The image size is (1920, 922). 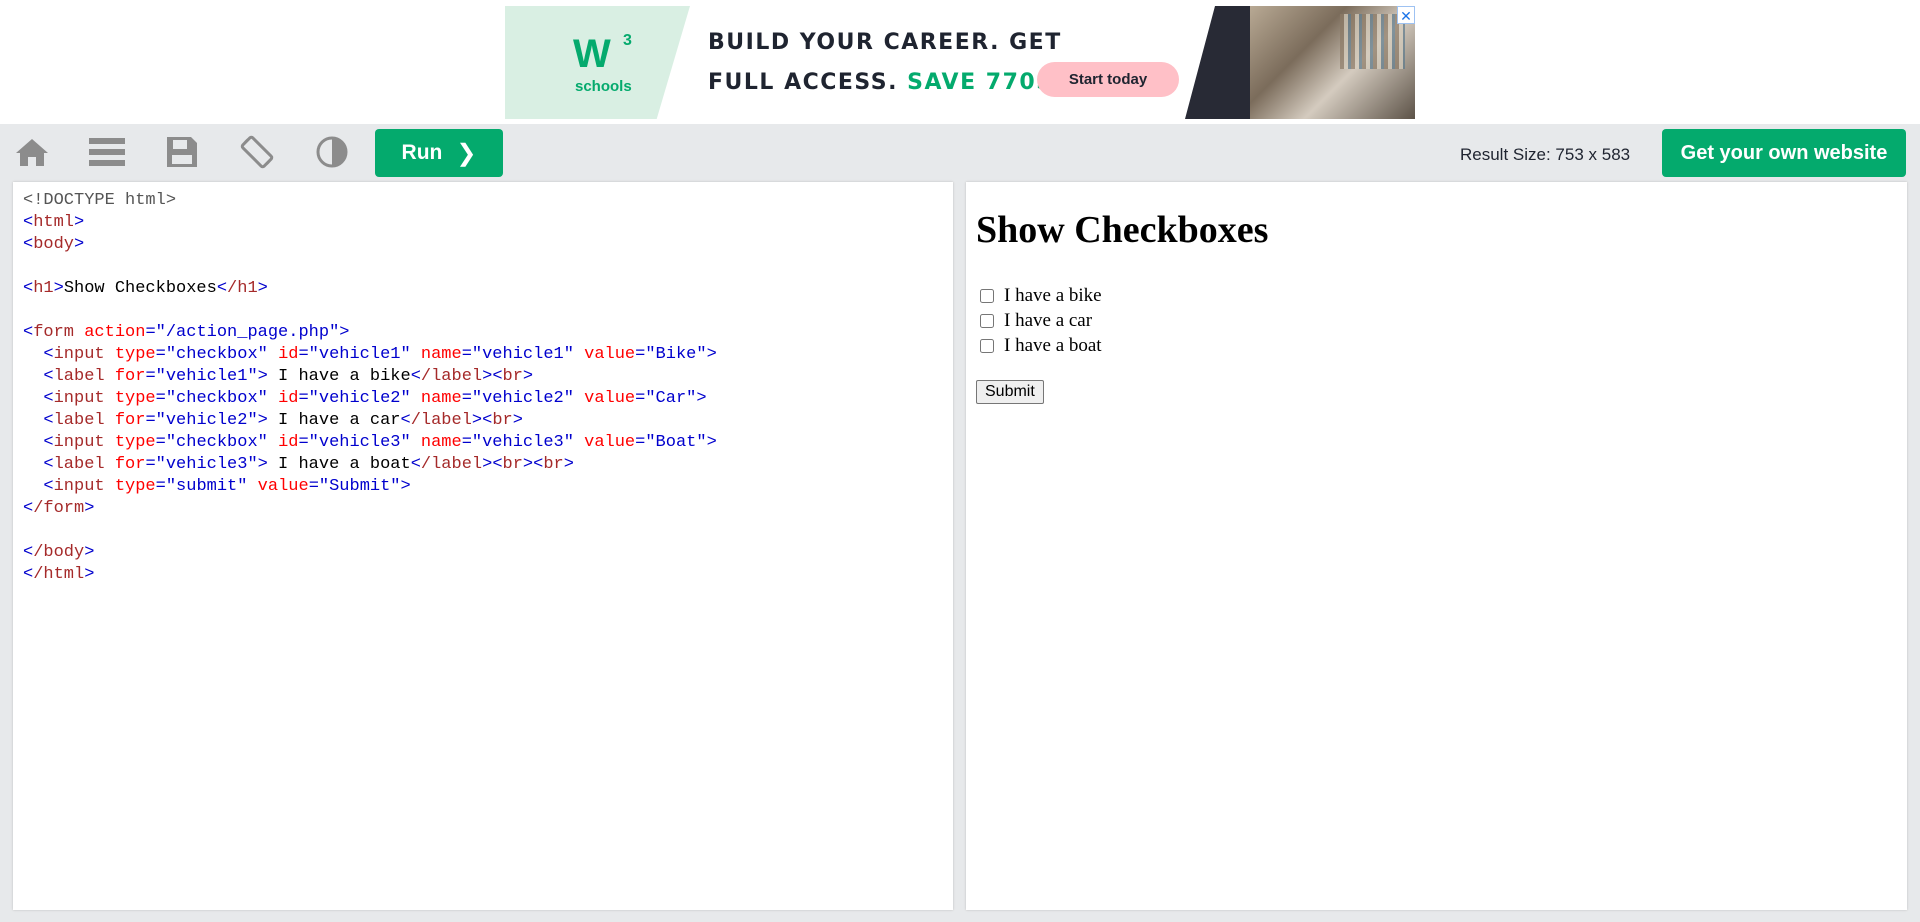 I want to click on menu-icon, so click(x=107, y=152).